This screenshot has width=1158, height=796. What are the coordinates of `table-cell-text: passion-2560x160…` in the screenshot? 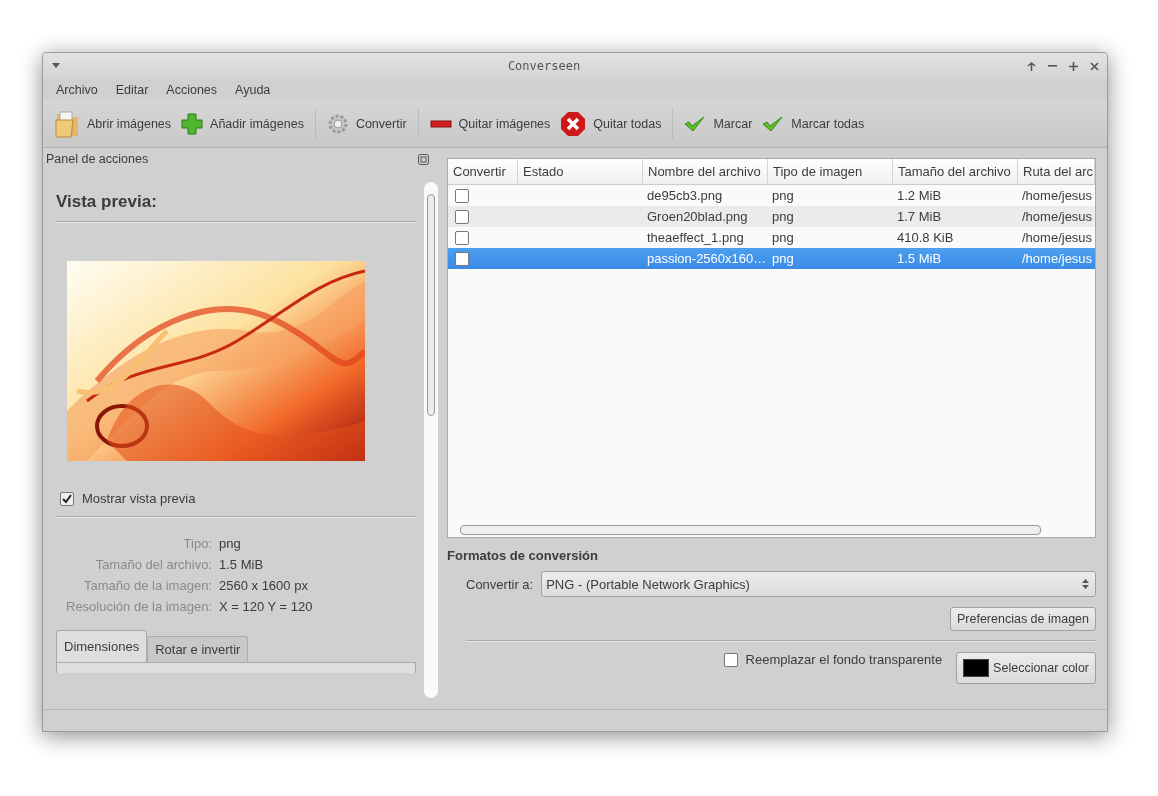 It's located at (706, 258).